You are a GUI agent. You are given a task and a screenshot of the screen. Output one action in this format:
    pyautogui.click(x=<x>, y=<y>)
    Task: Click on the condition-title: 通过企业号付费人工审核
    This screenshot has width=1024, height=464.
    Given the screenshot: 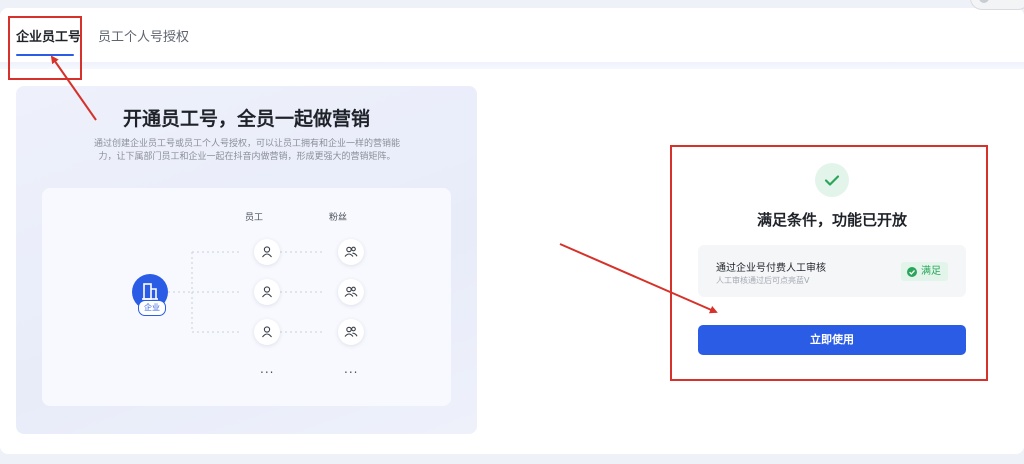 What is the action you would take?
    pyautogui.click(x=771, y=268)
    